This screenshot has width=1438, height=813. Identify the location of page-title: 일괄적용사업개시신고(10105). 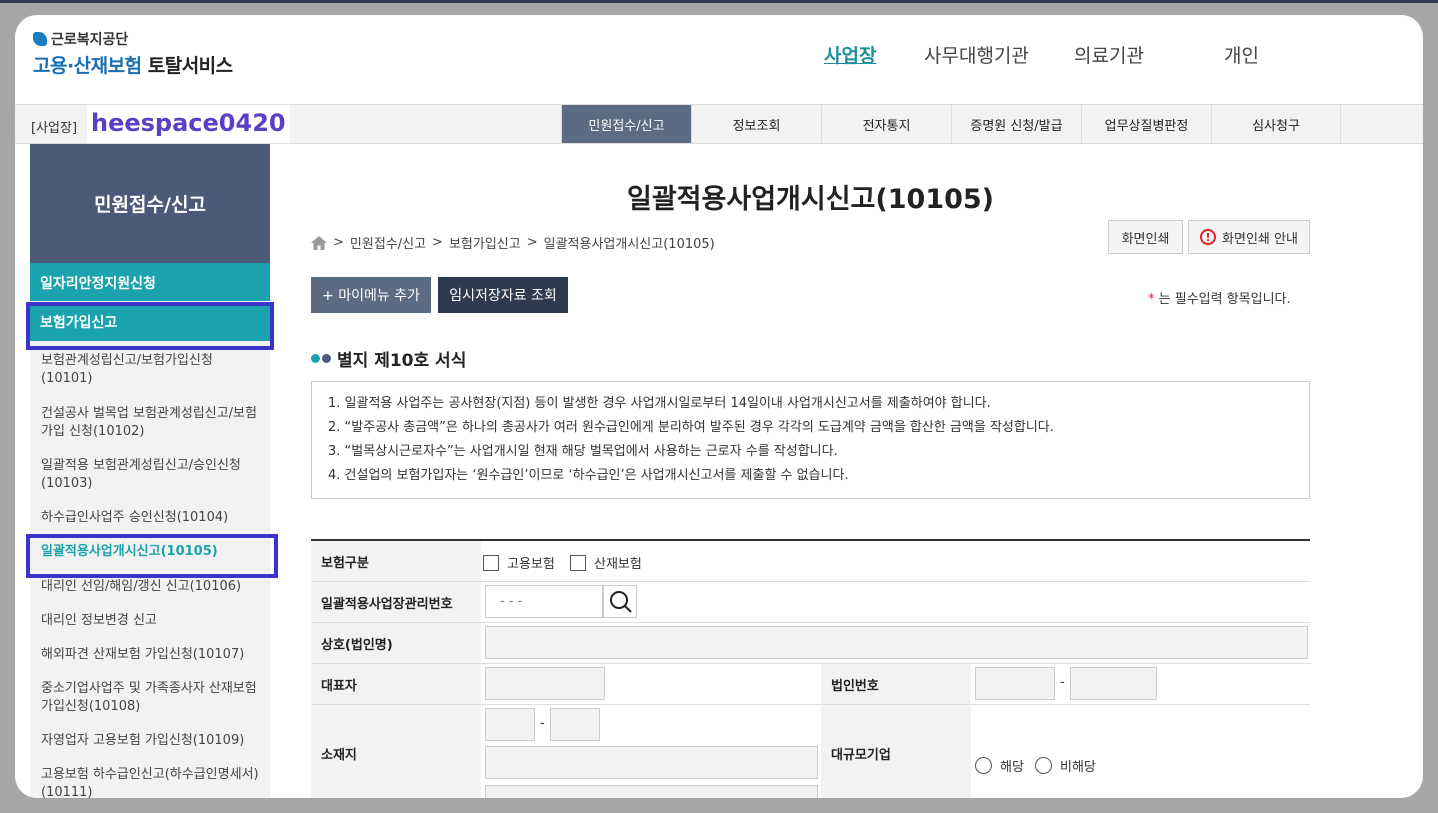
(811, 199).